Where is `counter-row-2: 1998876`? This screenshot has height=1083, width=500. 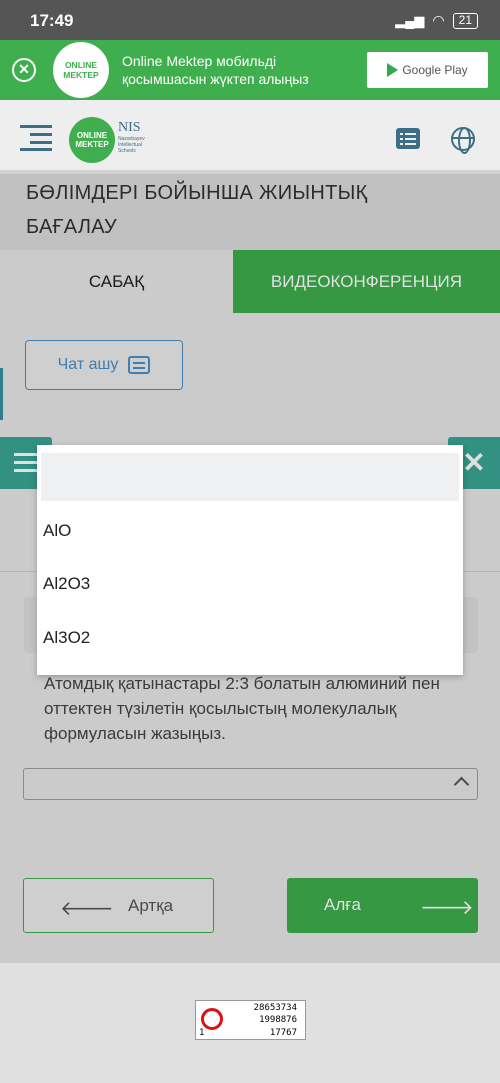
counter-row-2: 1998876 is located at coordinates (278, 1020).